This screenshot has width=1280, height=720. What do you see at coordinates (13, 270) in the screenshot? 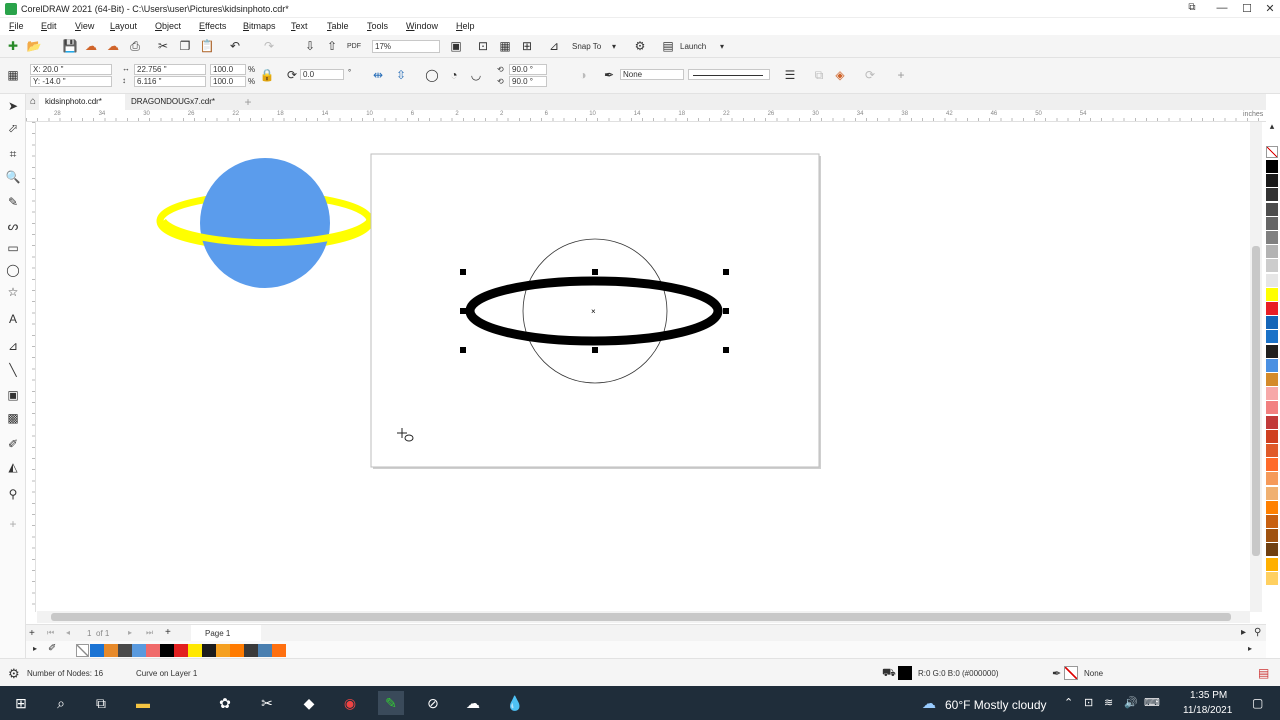
I see `ellipse-tool-icon: ◯` at bounding box center [13, 270].